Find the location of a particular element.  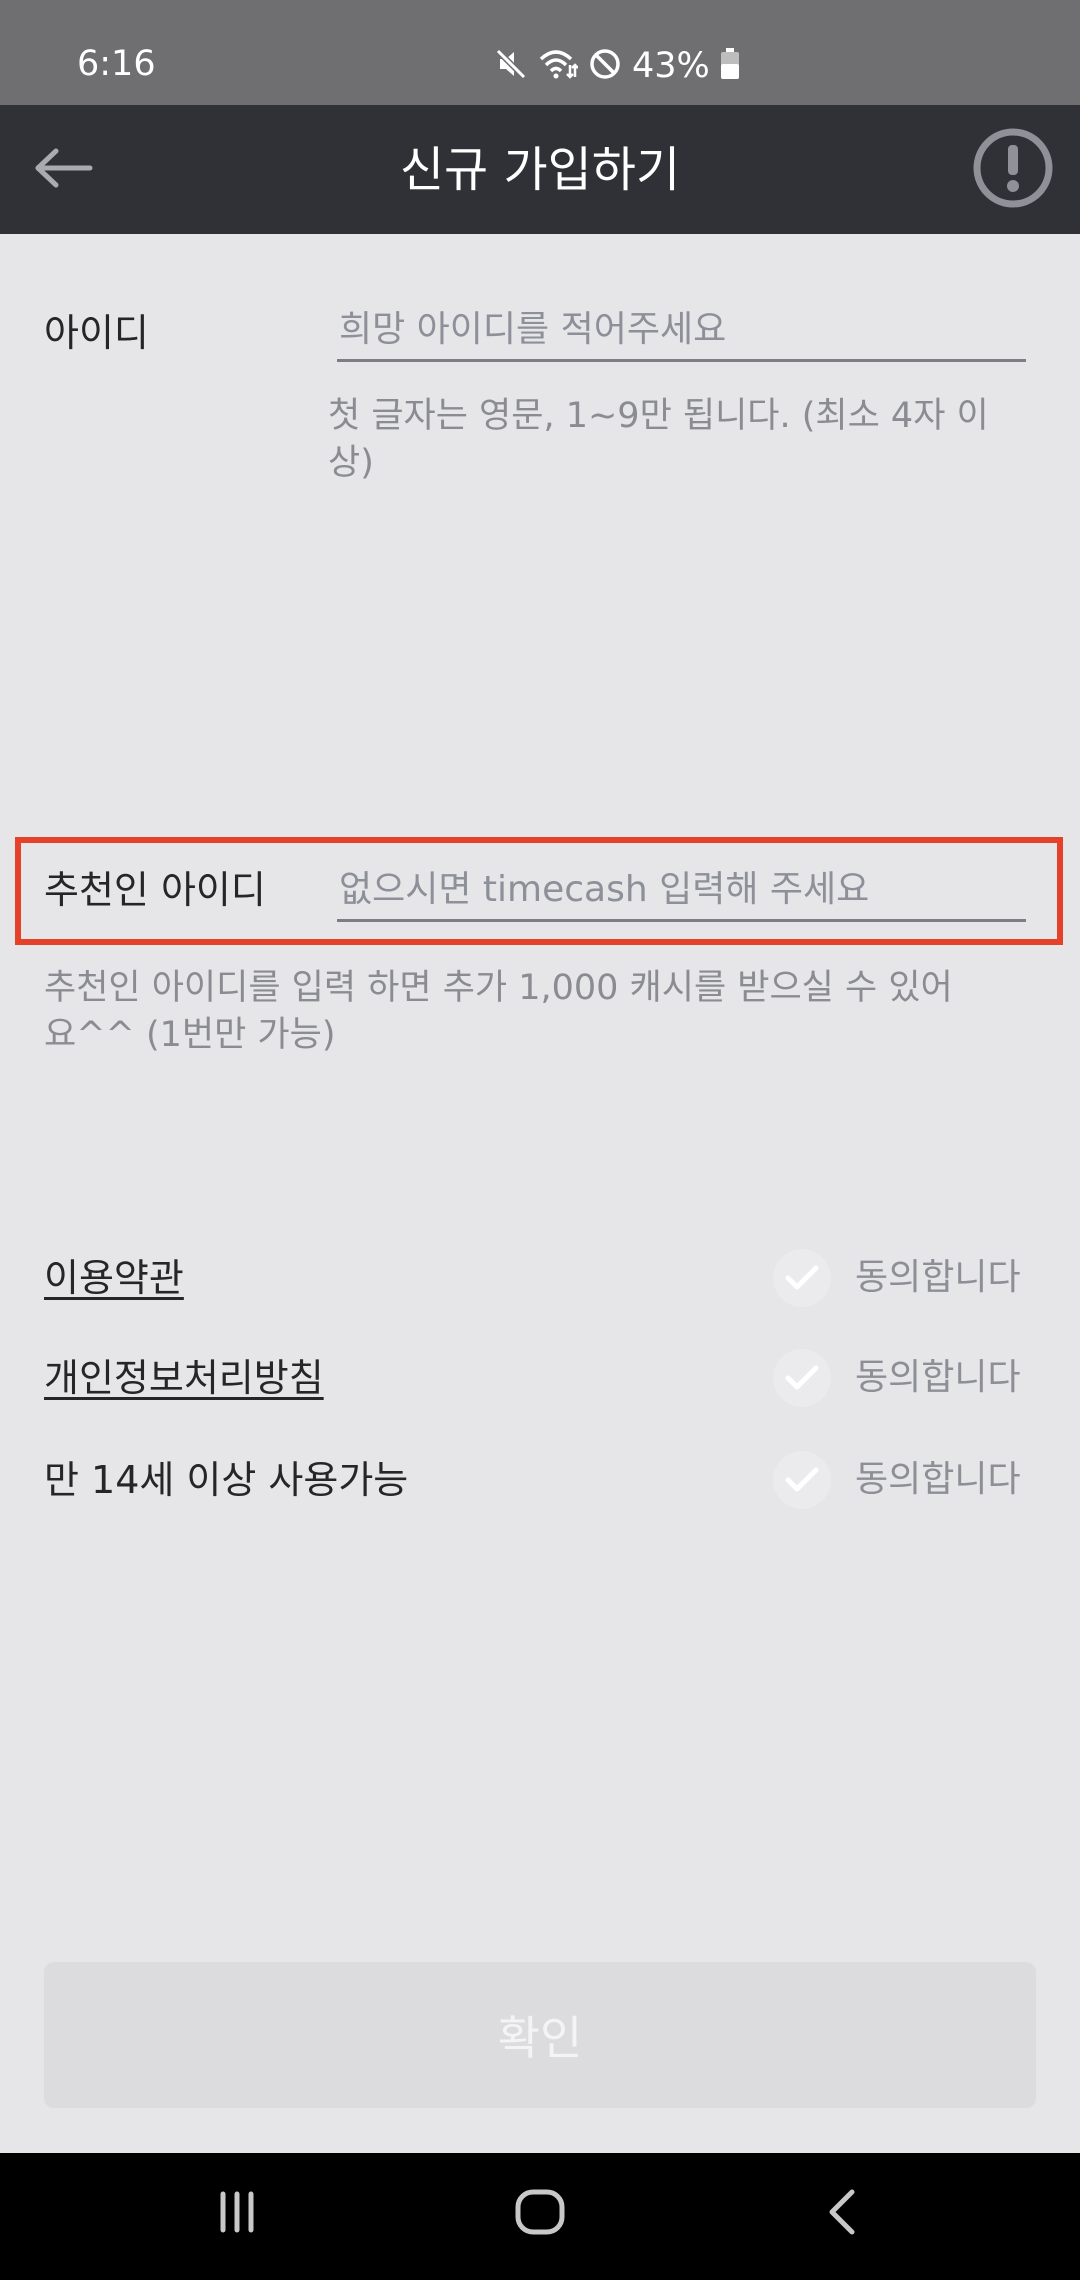

agreement-row-privacy: 개인정보처리방침 동의합니다 is located at coordinates (540, 1378).